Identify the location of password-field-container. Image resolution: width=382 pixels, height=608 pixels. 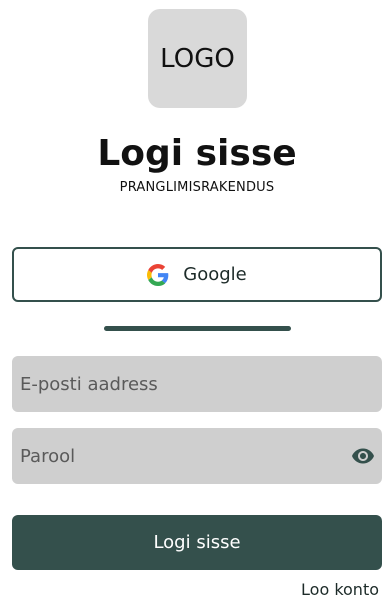
(197, 456).